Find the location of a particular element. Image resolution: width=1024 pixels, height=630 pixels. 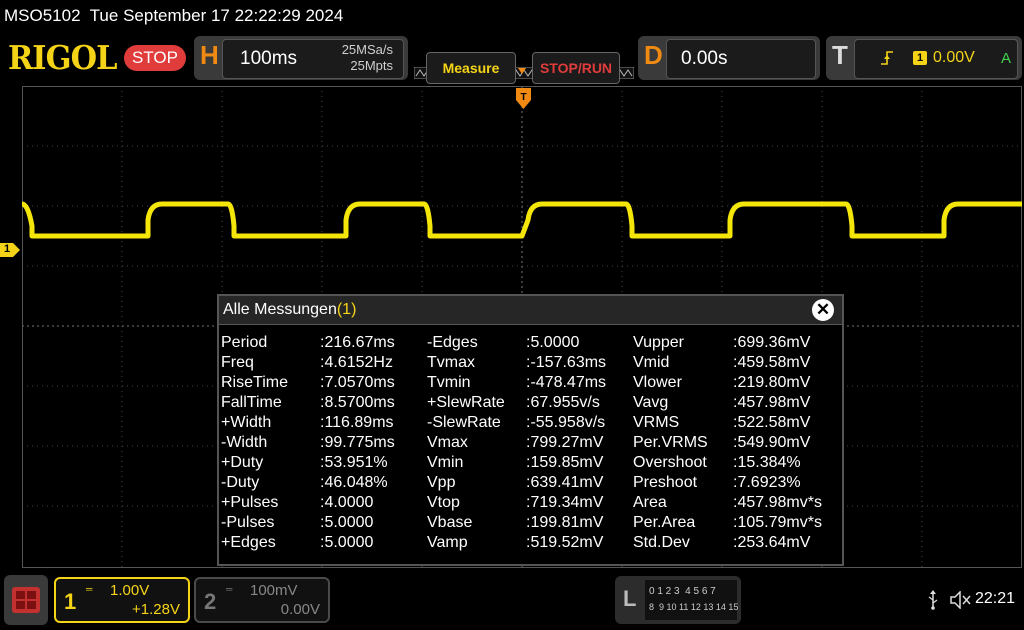

close-icon: ✕ is located at coordinates (823, 310).